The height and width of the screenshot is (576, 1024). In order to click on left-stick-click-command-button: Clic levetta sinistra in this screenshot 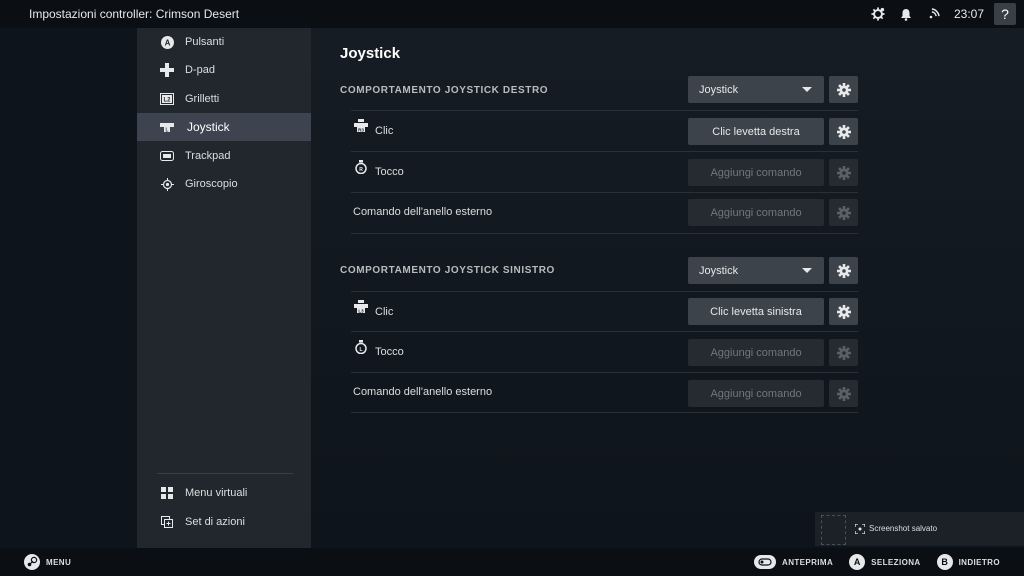, I will do `click(756, 311)`.